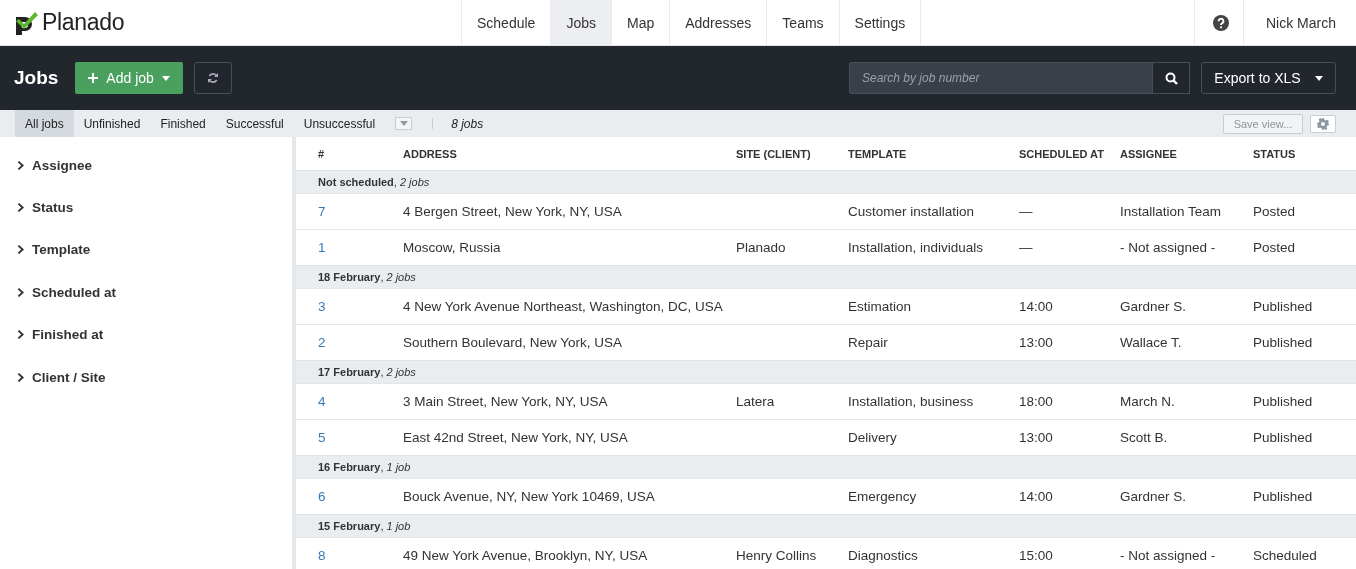  What do you see at coordinates (1221, 22) in the screenshot?
I see `help-icon` at bounding box center [1221, 22].